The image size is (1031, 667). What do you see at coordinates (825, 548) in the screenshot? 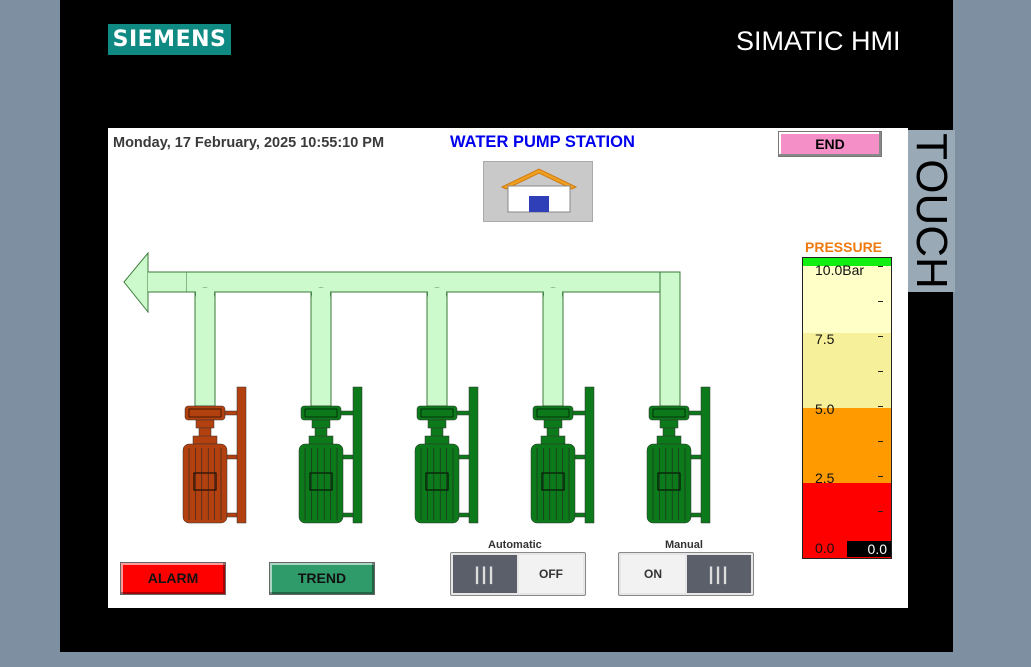
I see `gauge-scale-label: 0.0` at bounding box center [825, 548].